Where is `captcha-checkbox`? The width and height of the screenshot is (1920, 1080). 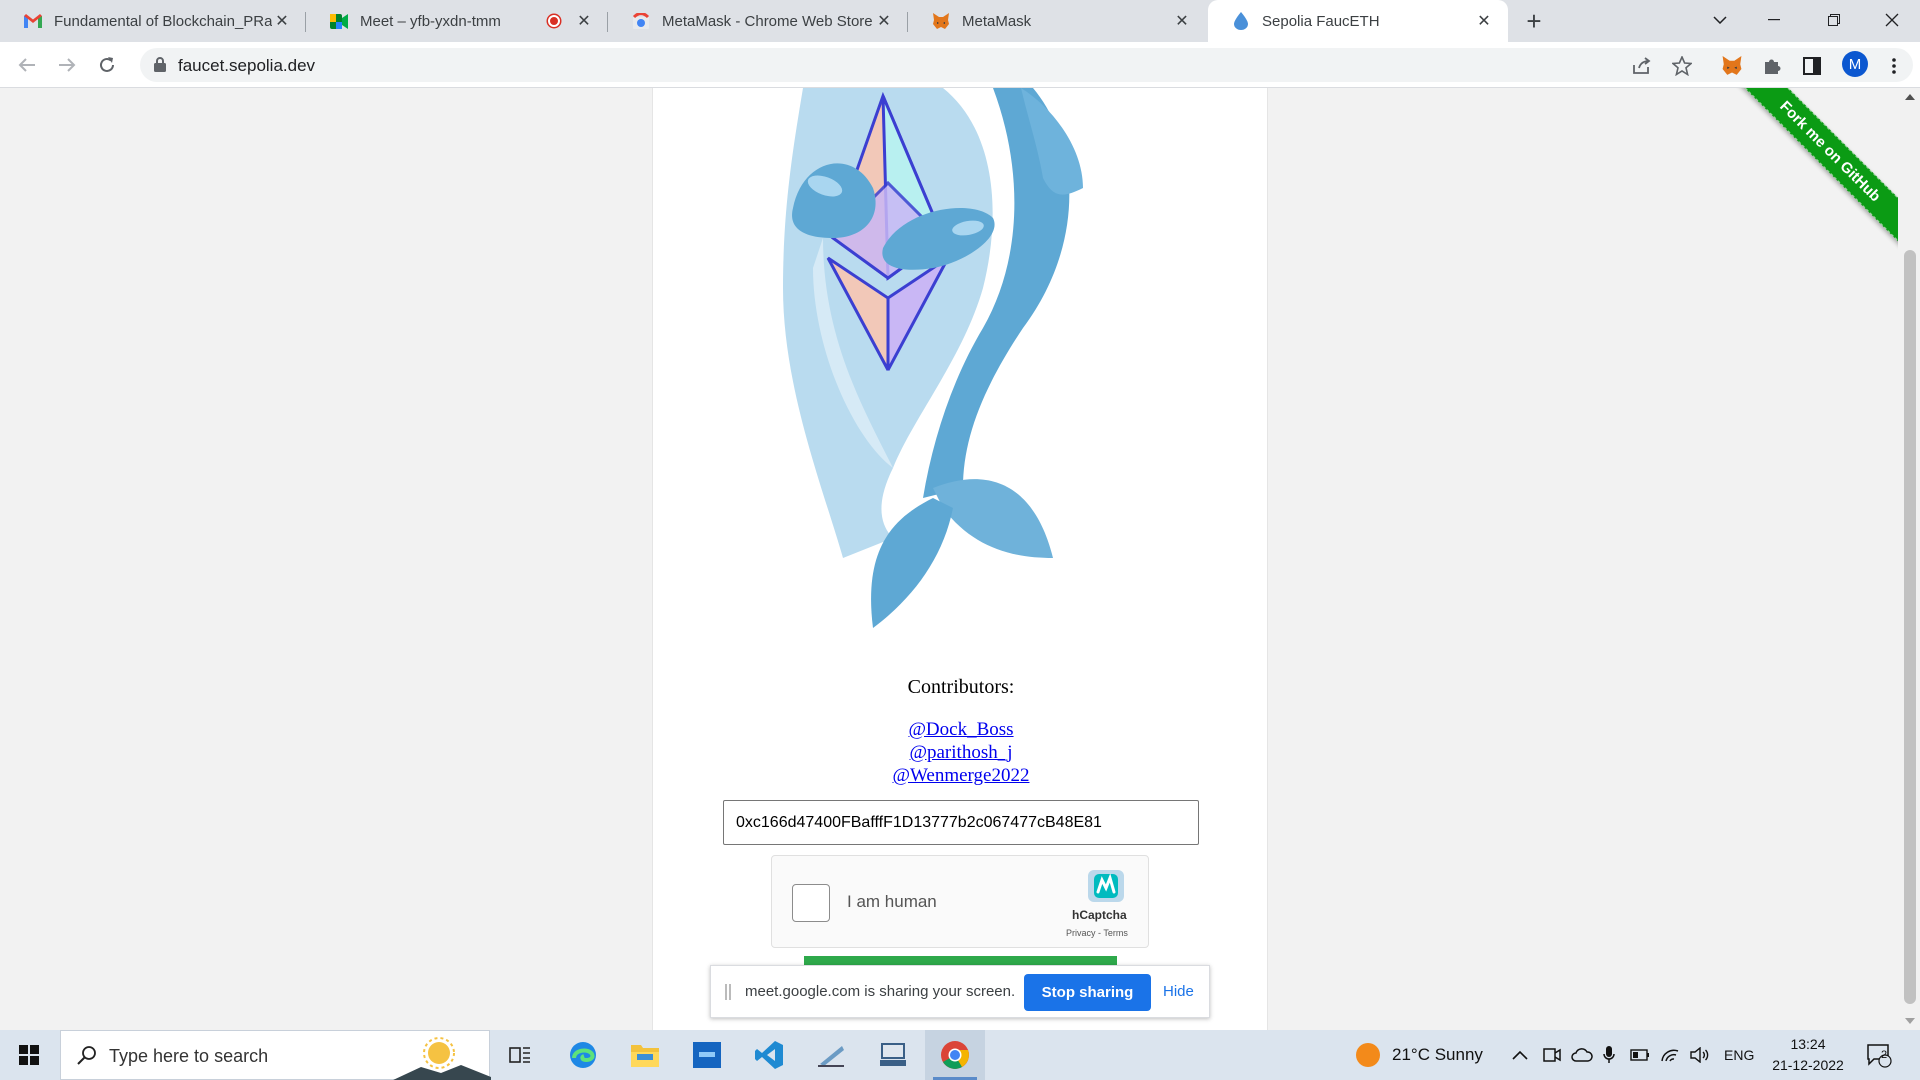 captcha-checkbox is located at coordinates (811, 903).